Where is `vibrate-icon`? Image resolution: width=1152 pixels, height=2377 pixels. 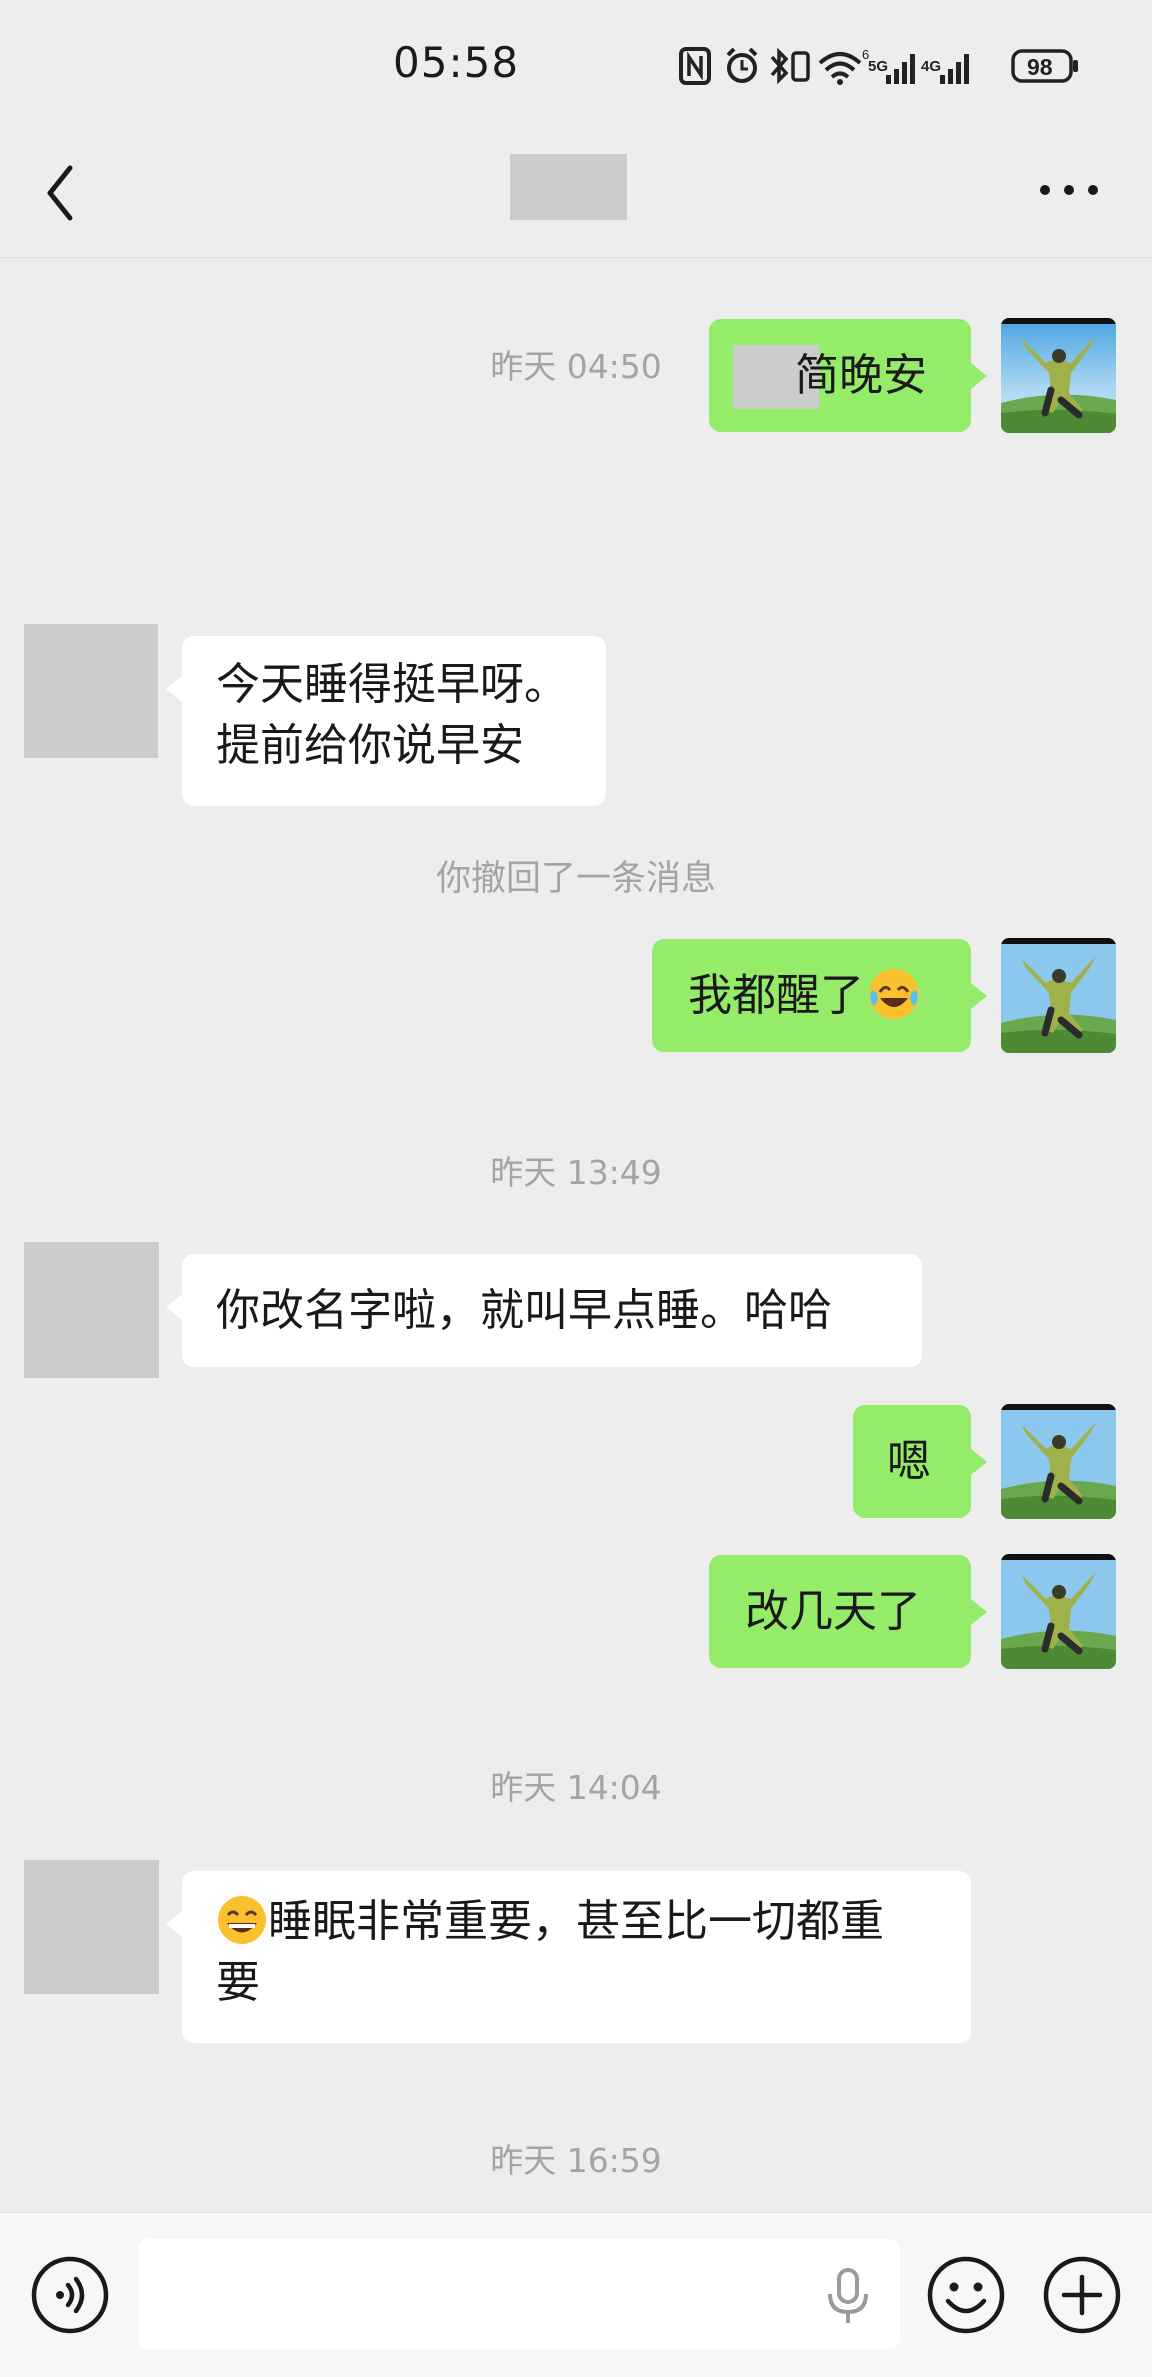 vibrate-icon is located at coordinates (800, 66).